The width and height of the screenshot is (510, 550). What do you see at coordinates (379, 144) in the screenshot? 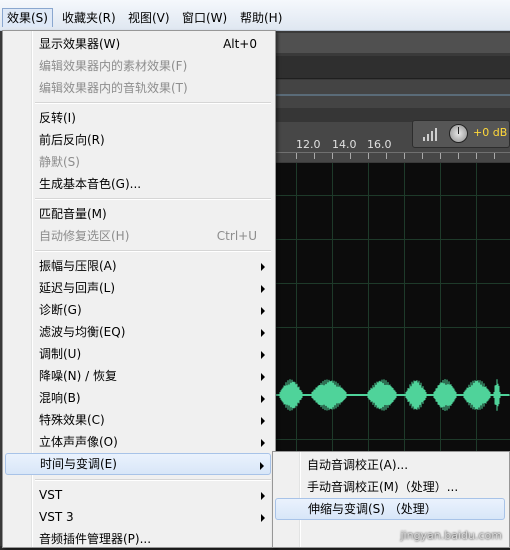
I see `ruler-tick-label: 16.0` at bounding box center [379, 144].